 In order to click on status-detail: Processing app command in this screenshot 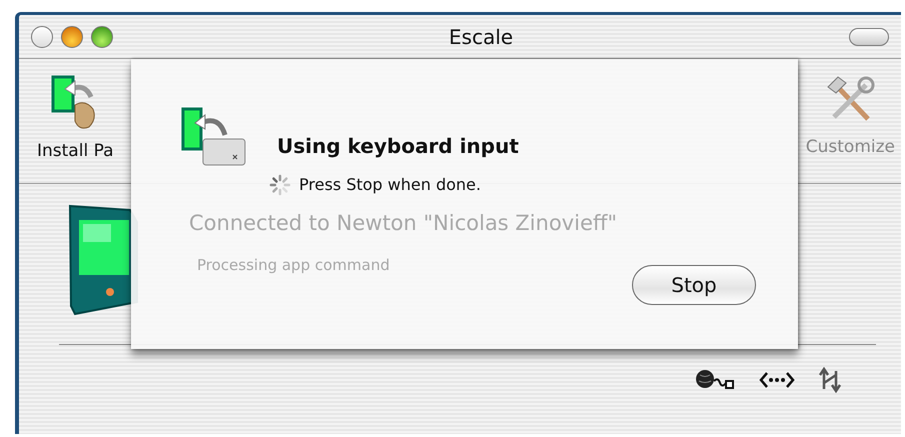, I will do `click(294, 265)`.